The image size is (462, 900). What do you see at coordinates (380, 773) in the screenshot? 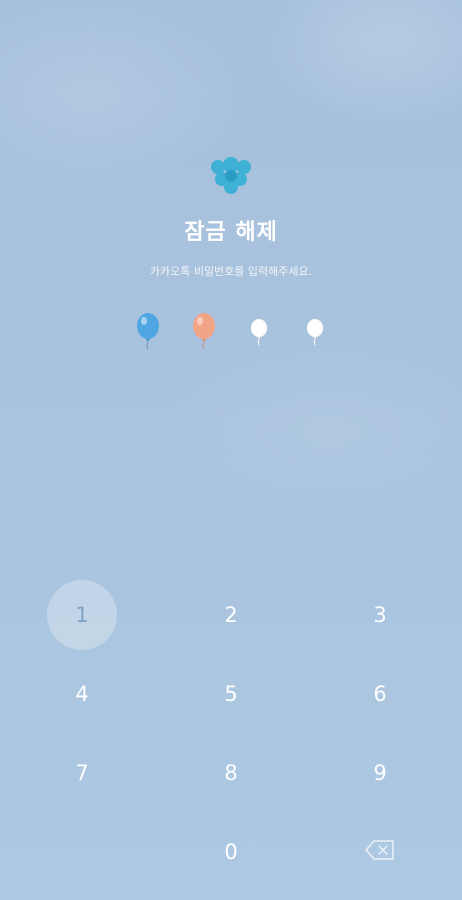
I see `key-9: 9` at bounding box center [380, 773].